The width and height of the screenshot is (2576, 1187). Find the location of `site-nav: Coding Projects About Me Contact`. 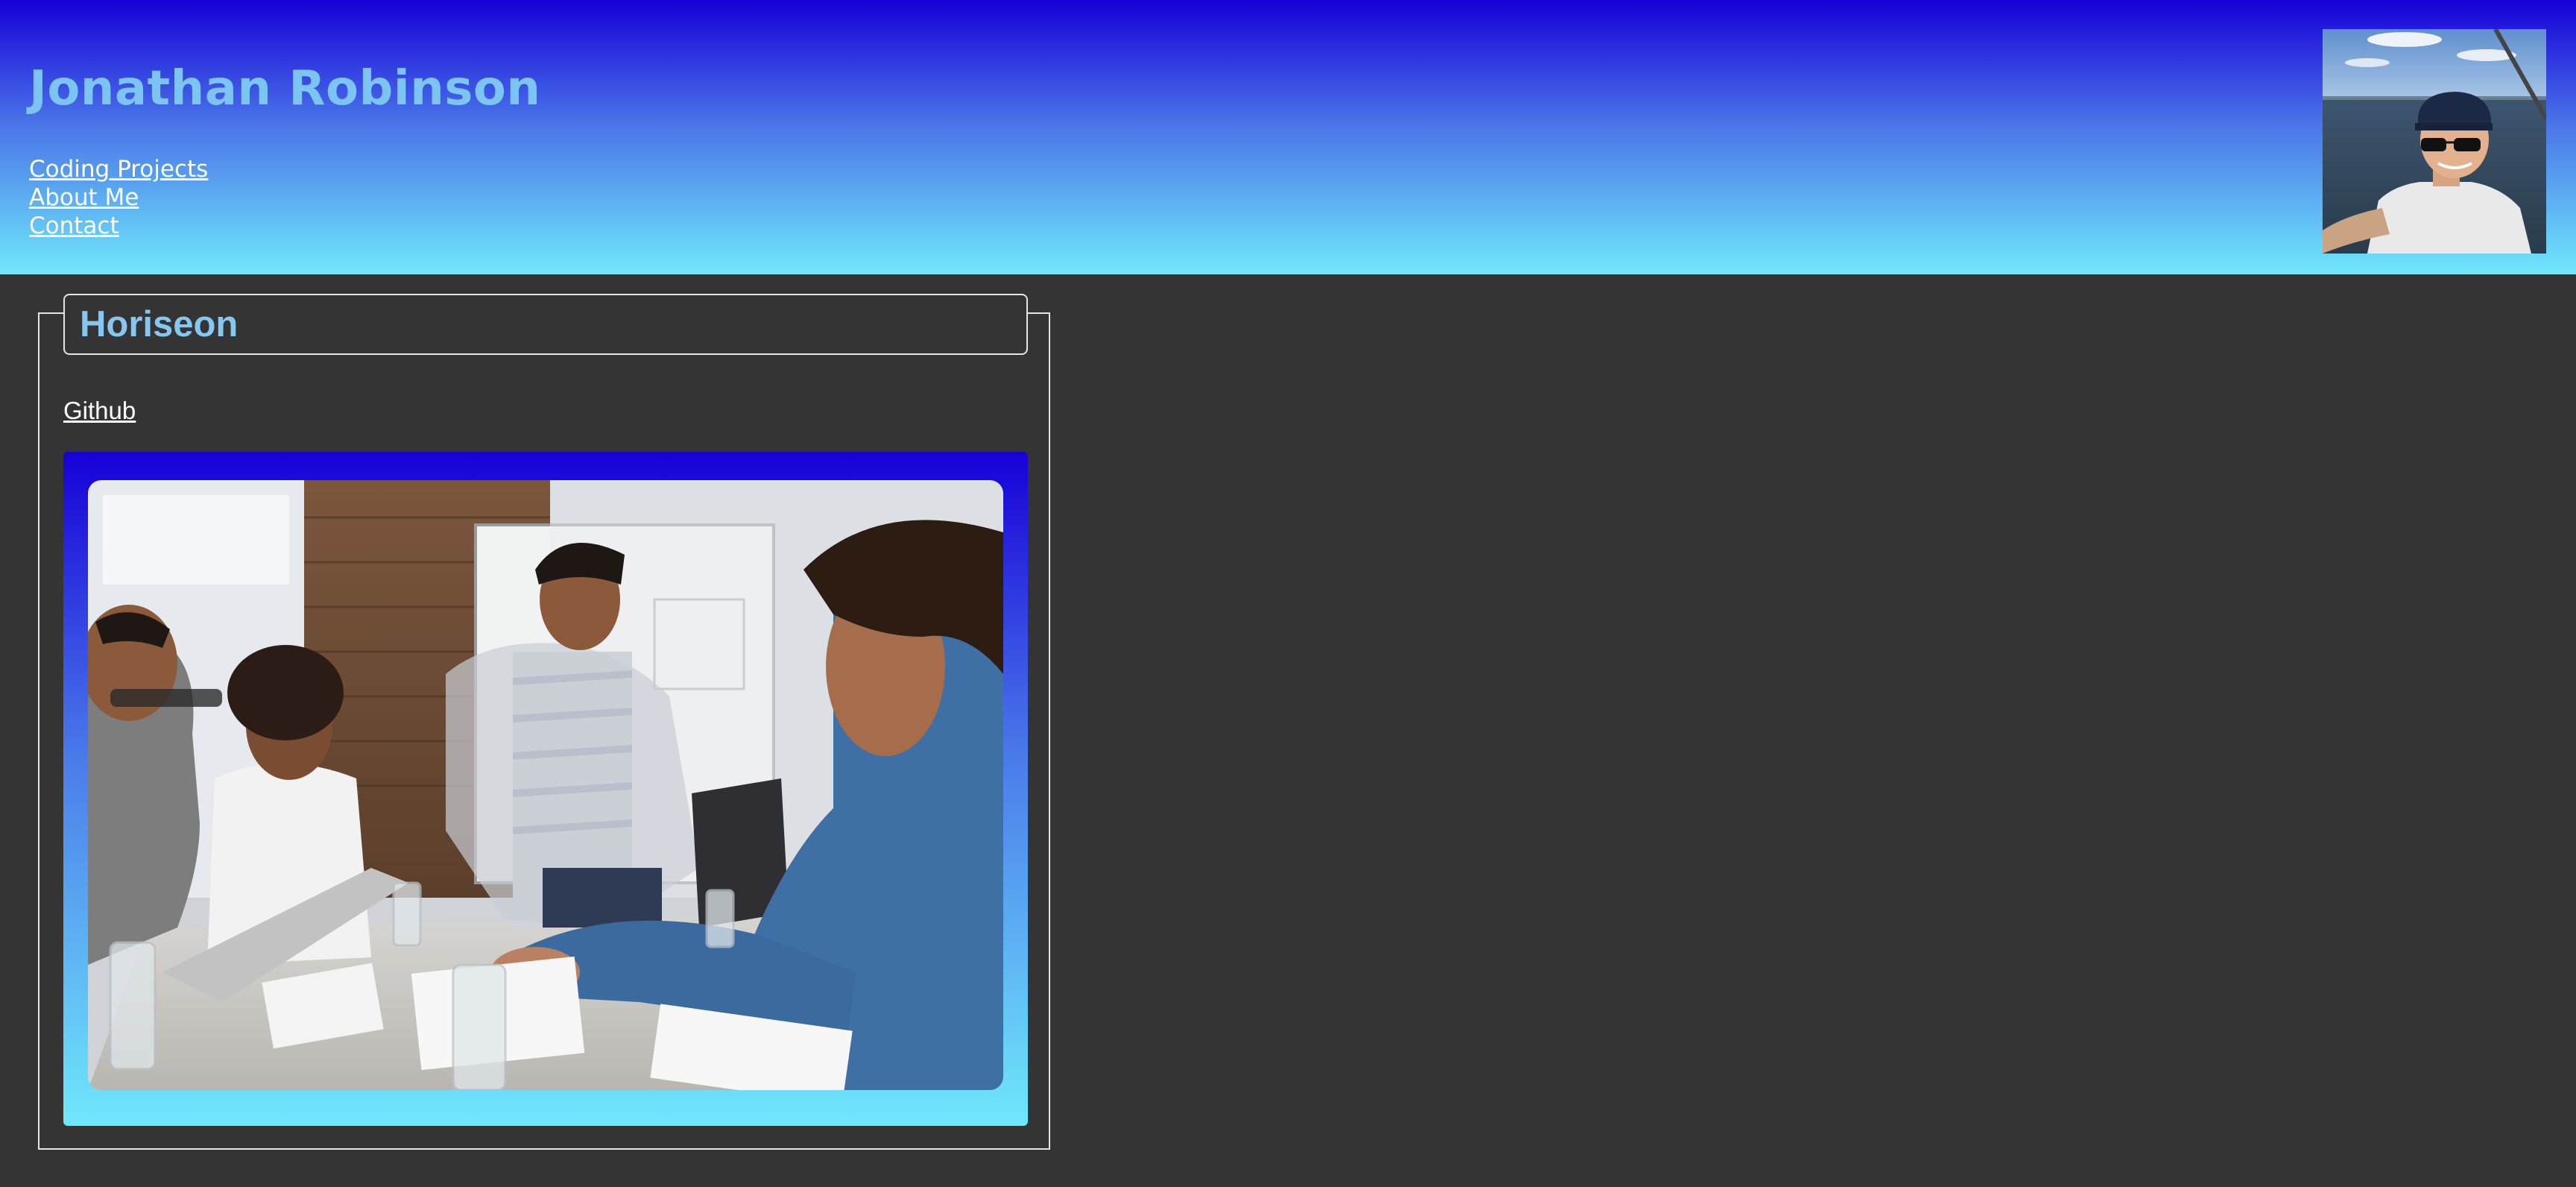

site-nav: Coding Projects About Me Contact is located at coordinates (118, 197).